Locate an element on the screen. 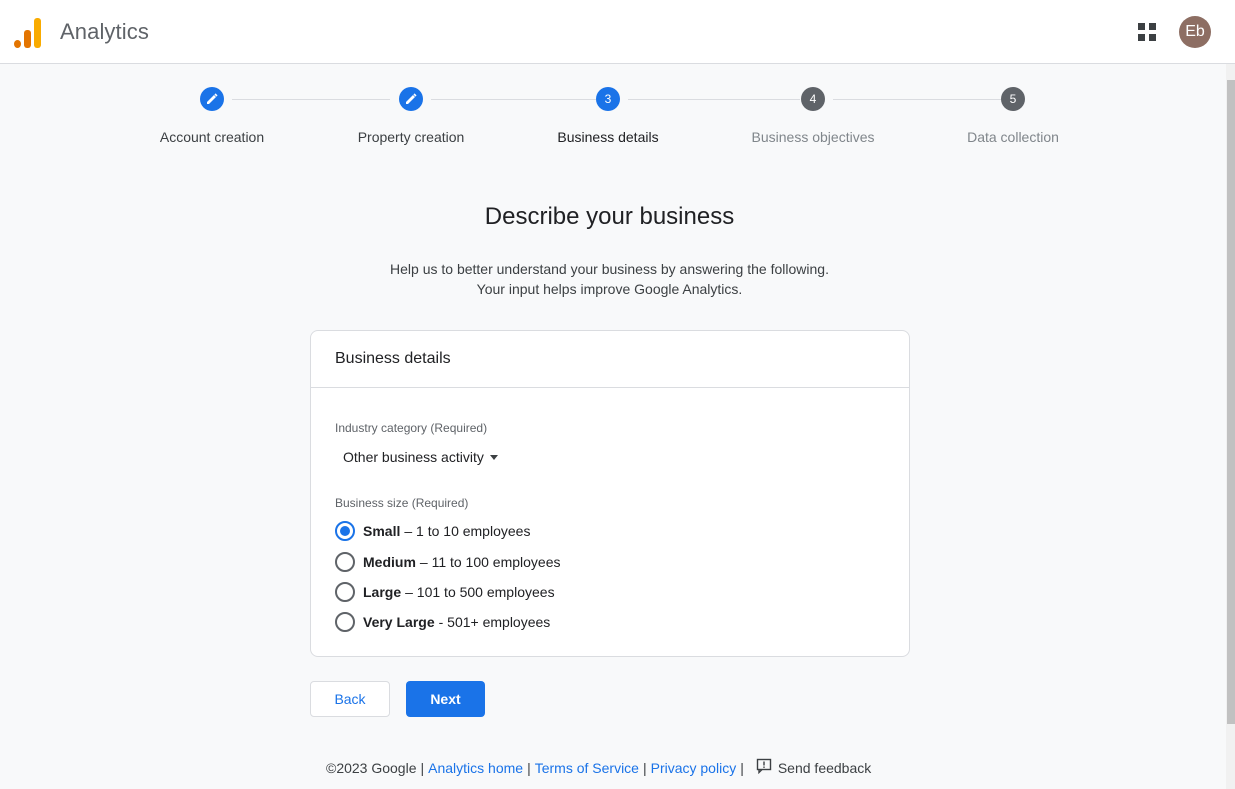 This screenshot has width=1235, height=789. send-feedback-link: Send feedback is located at coordinates (824, 768).